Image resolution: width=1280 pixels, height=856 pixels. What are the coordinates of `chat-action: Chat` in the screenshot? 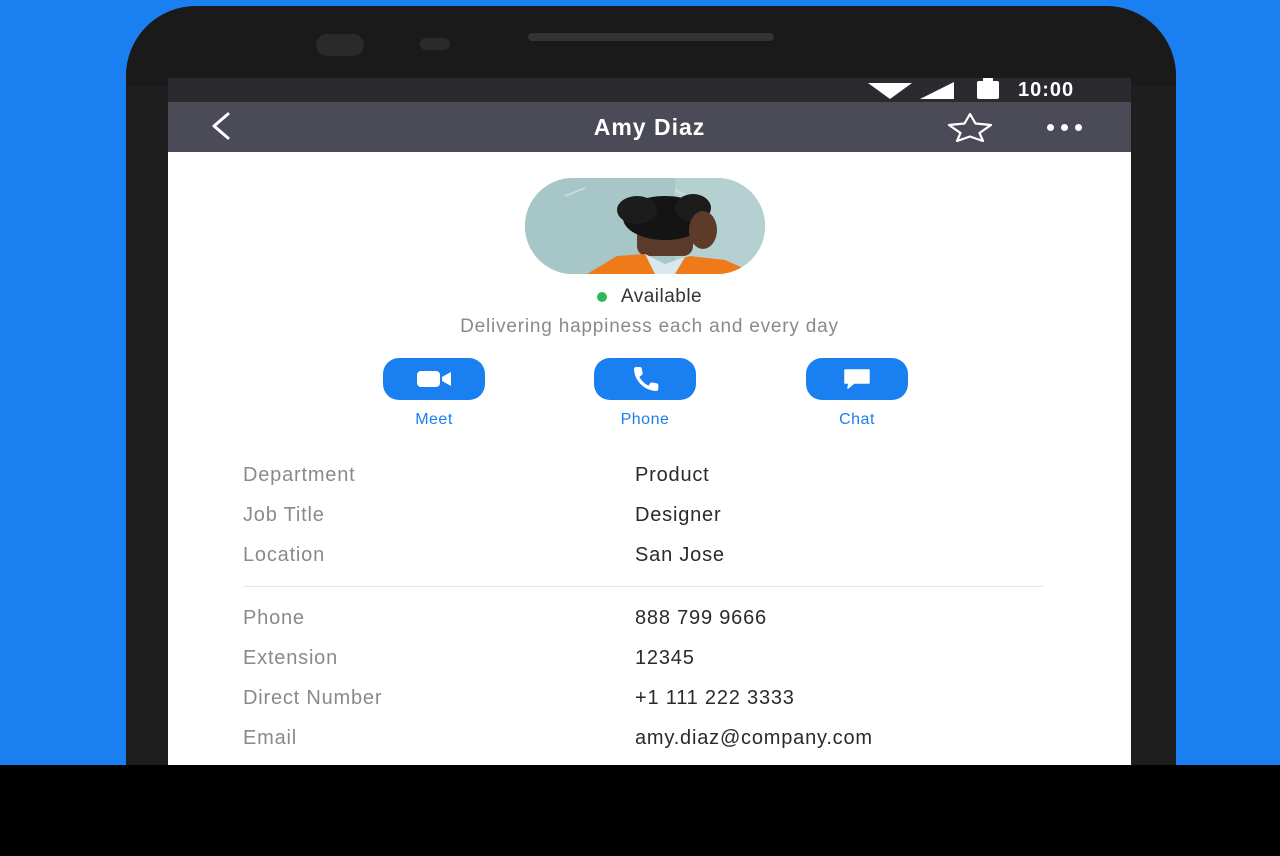 It's located at (857, 393).